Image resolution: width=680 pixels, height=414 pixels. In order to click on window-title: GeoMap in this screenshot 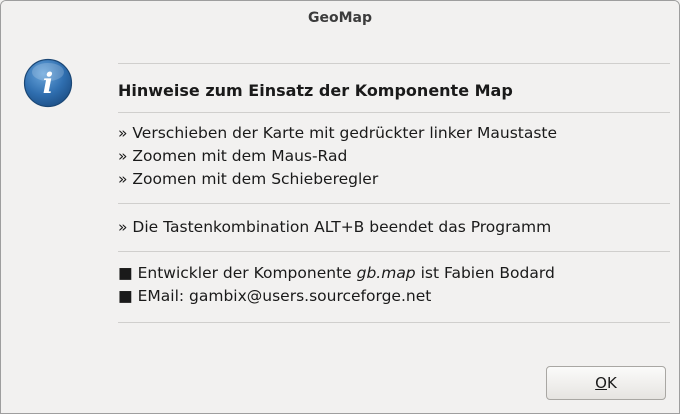, I will do `click(339, 18)`.